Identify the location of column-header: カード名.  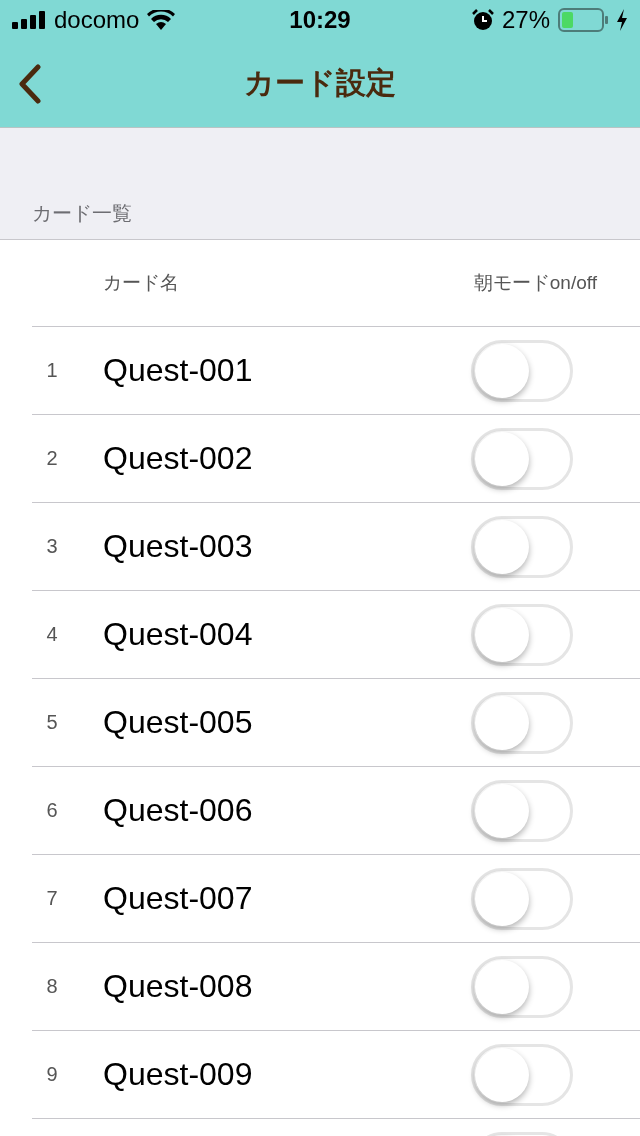
(141, 283).